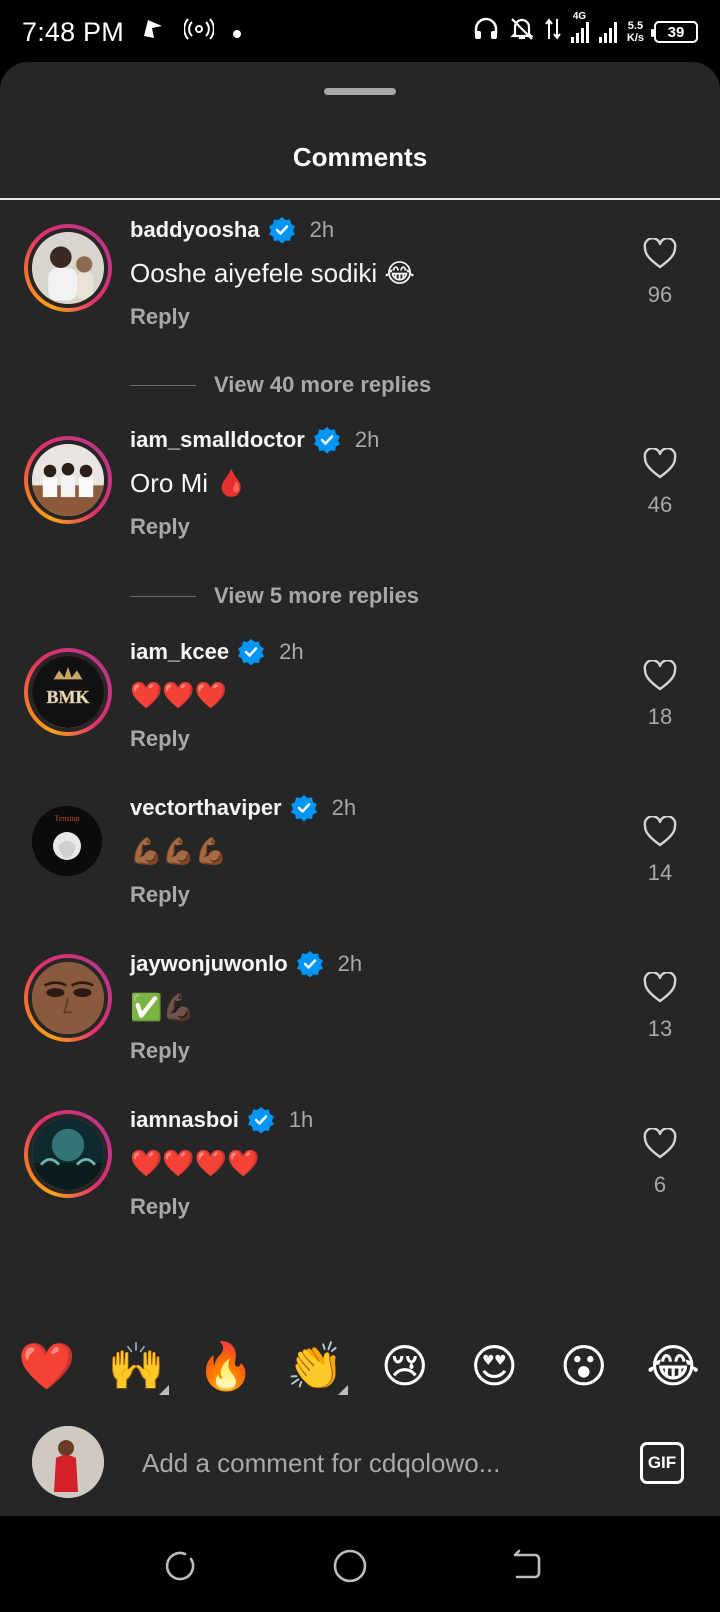 The width and height of the screenshot is (720, 1612). I want to click on reaction-fire: 🔥, so click(226, 1366).